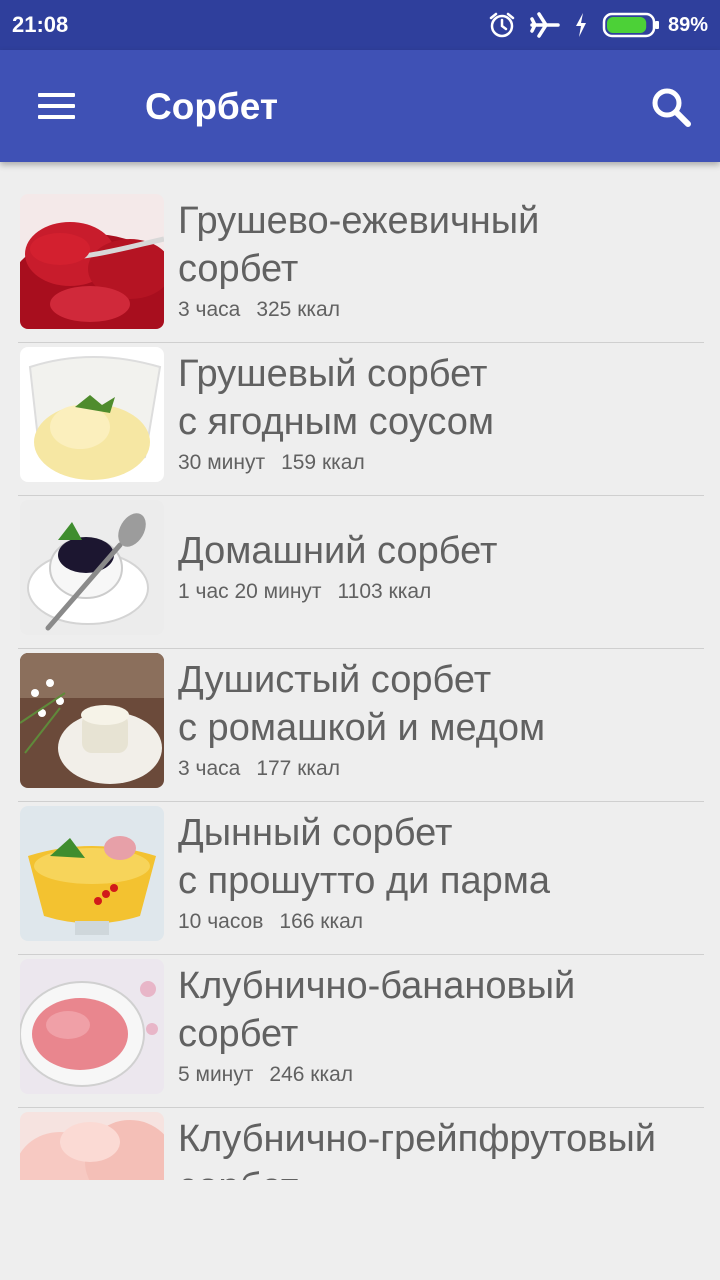 This screenshot has width=720, height=1280. I want to click on recipe-title: Клубнично-банановый сорбет, so click(377, 1009).